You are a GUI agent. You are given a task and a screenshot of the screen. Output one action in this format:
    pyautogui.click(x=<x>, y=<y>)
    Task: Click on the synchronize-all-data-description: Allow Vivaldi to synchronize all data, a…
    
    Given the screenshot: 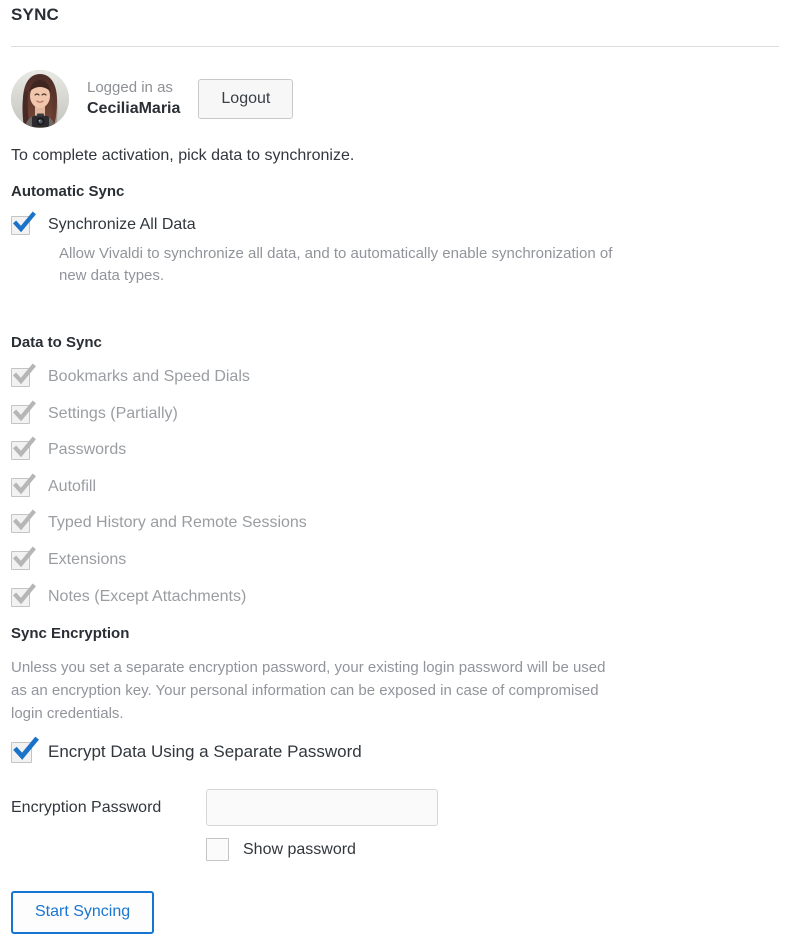 What is the action you would take?
    pyautogui.click(x=336, y=264)
    